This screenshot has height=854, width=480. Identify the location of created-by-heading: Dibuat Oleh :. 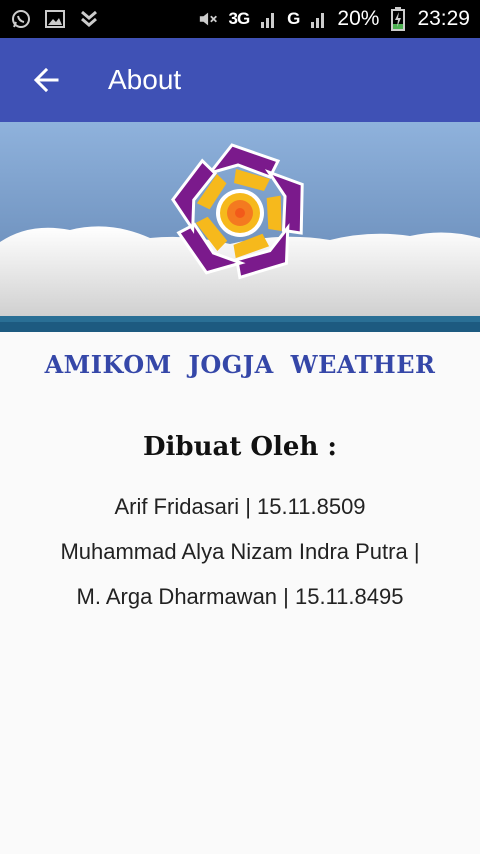
(240, 447).